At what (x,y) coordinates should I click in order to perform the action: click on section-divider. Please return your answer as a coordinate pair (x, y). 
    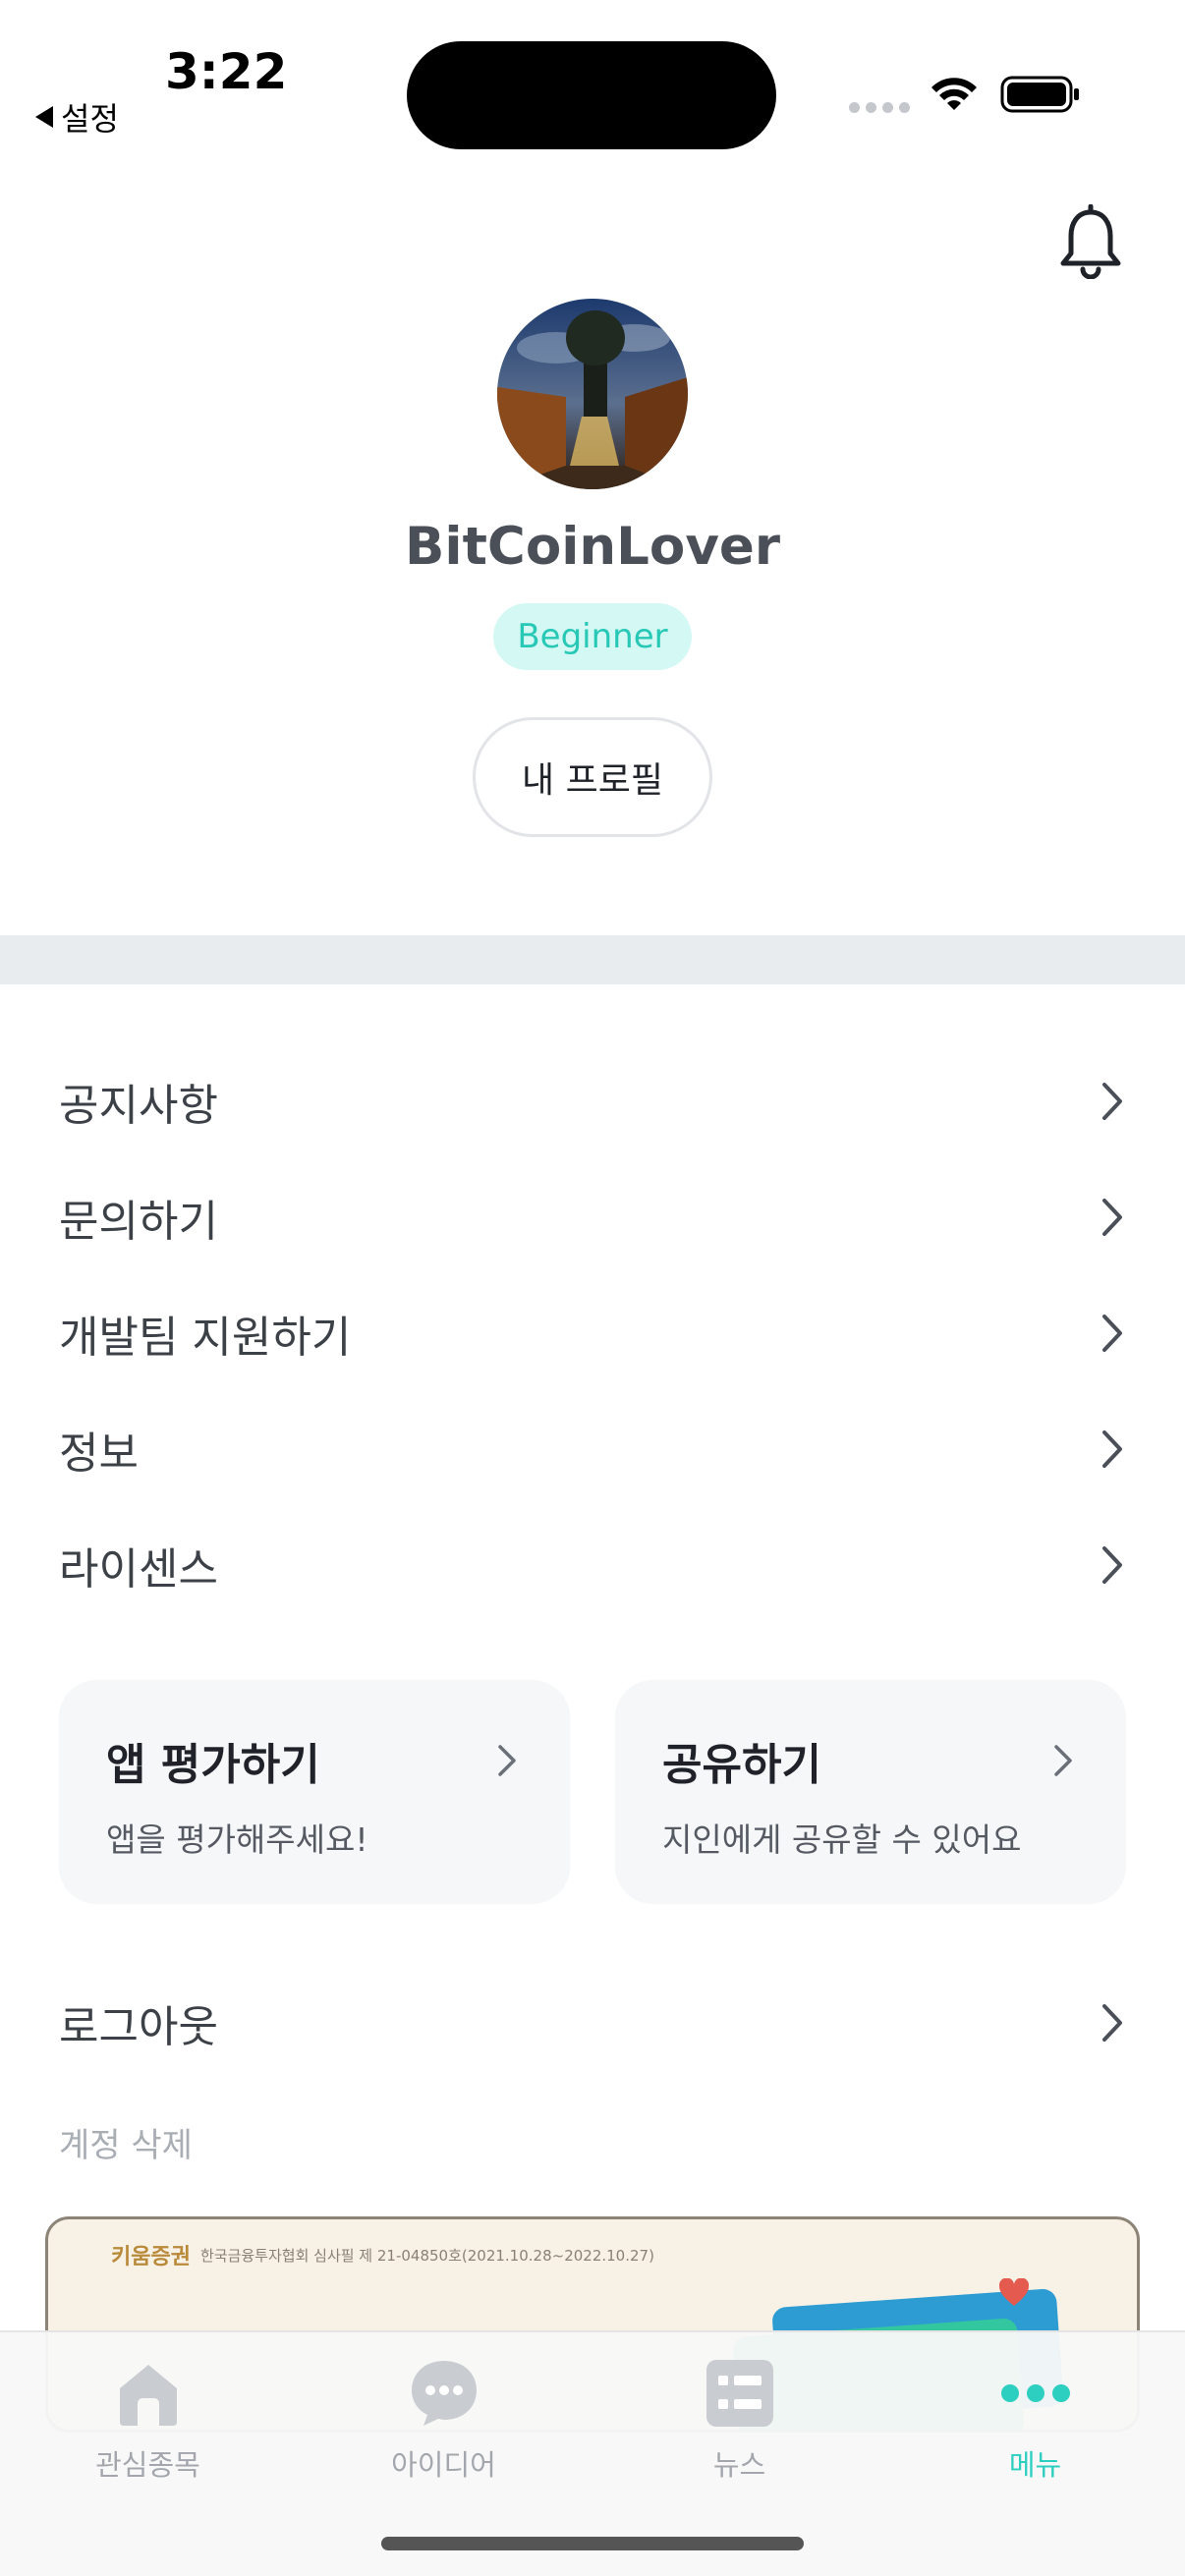
    Looking at the image, I should click on (592, 959).